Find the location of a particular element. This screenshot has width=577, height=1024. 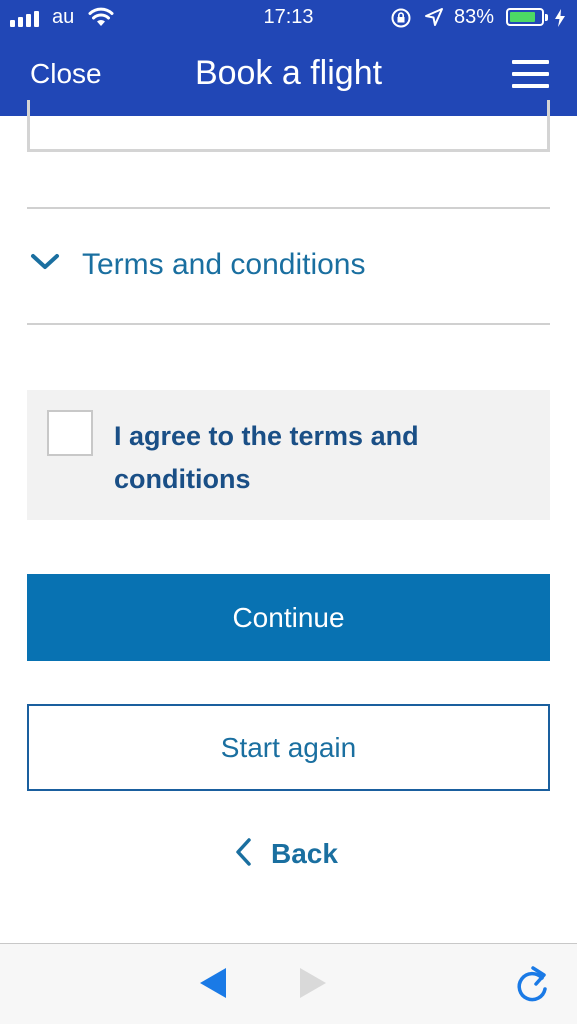

status-bar: au 17:13 83% is located at coordinates (288, 18).